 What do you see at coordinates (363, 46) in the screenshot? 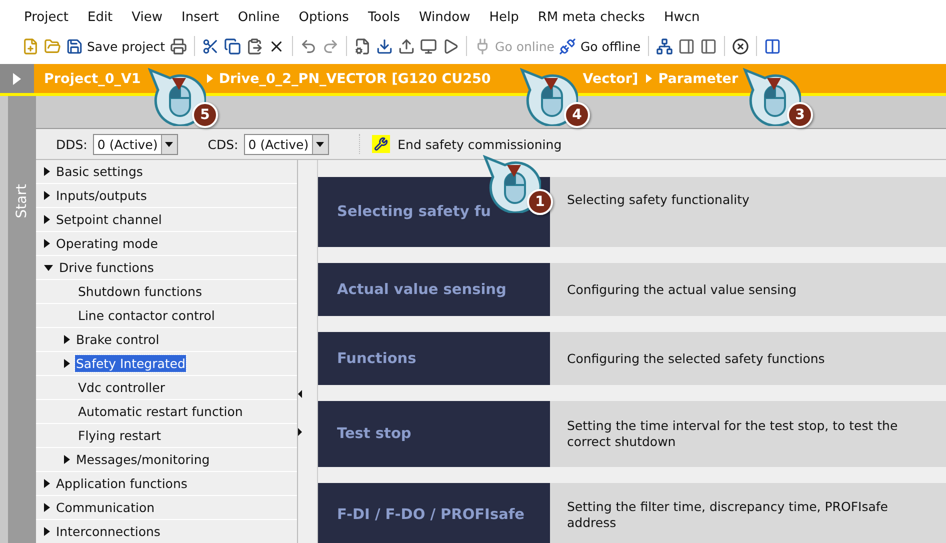
I see `file-gear-icon` at bounding box center [363, 46].